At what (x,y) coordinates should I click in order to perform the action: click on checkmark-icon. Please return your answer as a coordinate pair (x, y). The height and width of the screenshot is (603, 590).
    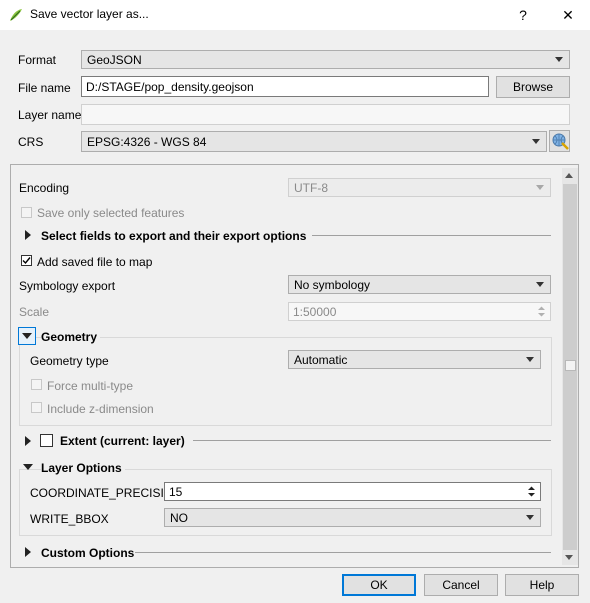
    Looking at the image, I should click on (26, 261).